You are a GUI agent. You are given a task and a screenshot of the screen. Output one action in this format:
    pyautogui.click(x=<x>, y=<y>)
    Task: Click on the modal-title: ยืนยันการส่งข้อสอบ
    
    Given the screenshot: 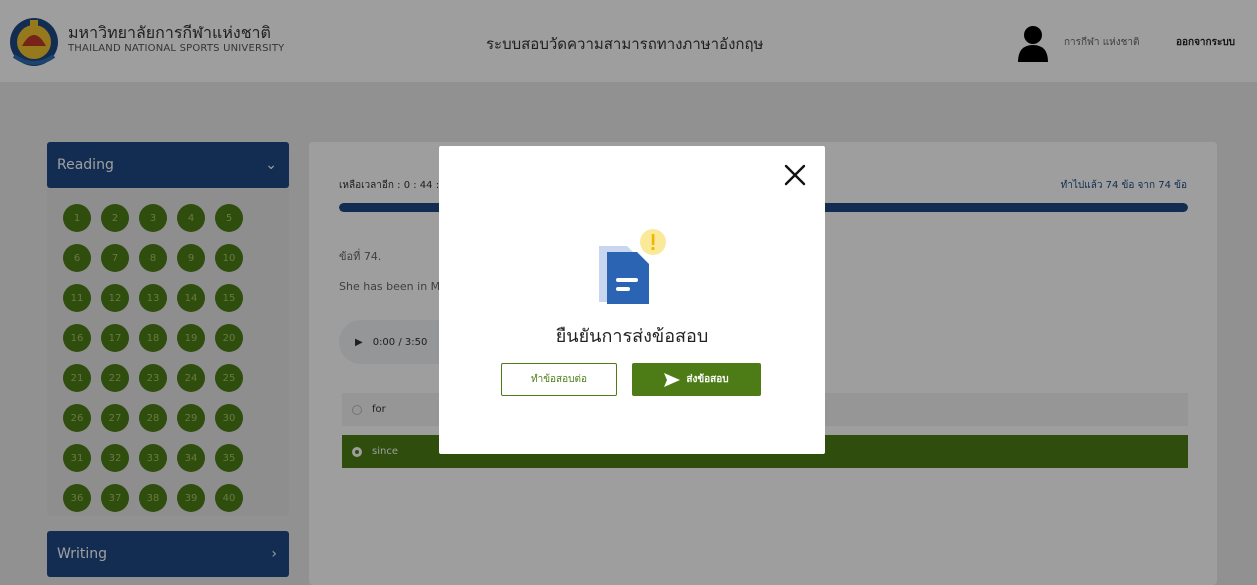 What is the action you would take?
    pyautogui.click(x=632, y=336)
    